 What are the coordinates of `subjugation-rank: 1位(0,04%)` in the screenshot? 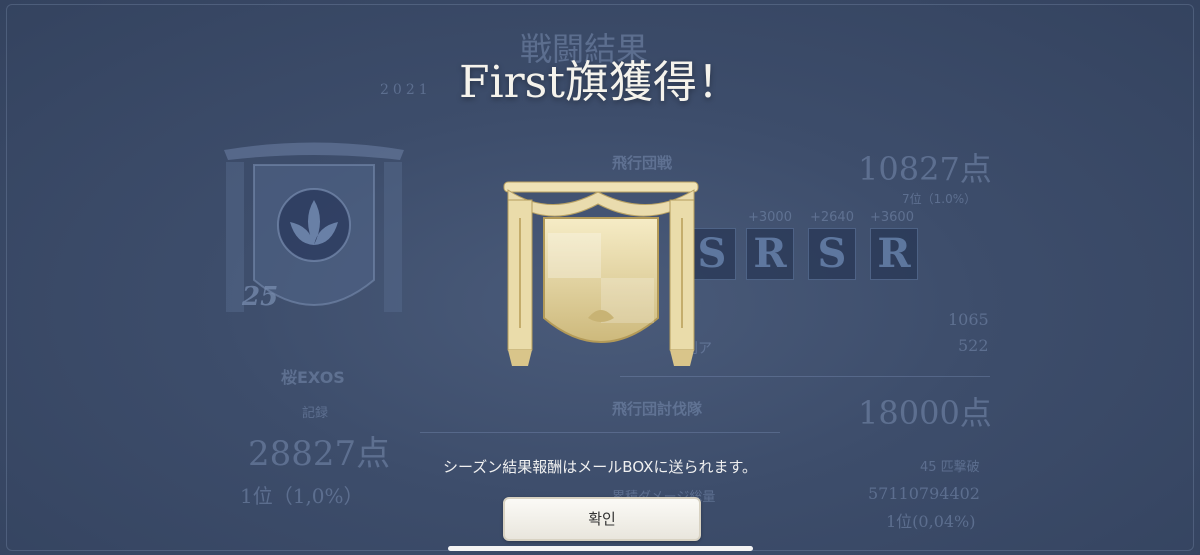 It's located at (931, 521).